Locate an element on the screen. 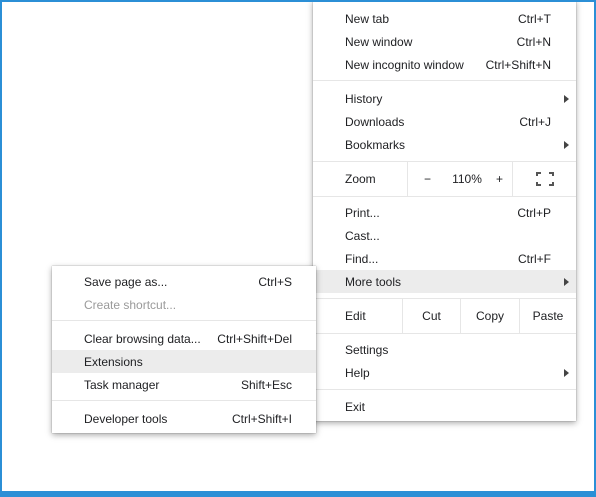 Image resolution: width=596 pixels, height=497 pixels. menu-item-exit: Exit is located at coordinates (444, 406).